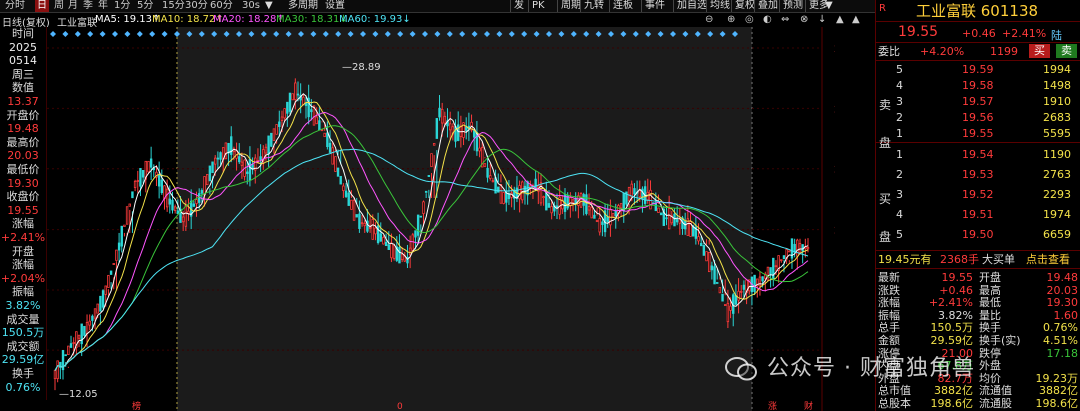 Image resolution: width=1080 pixels, height=411 pixels. I want to click on period-tab-2: 周, so click(59, 6).